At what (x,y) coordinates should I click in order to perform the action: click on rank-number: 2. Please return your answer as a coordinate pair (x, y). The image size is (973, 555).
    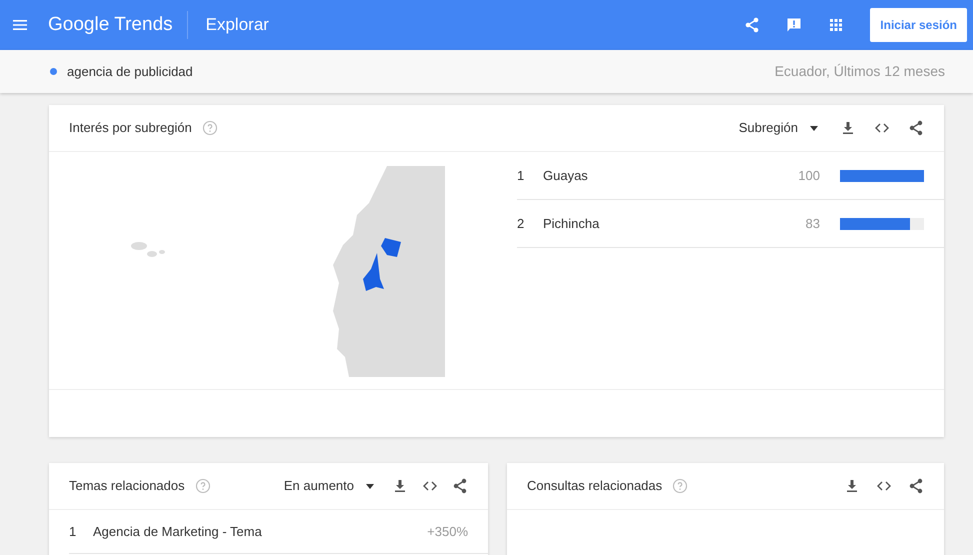
    Looking at the image, I should click on (521, 223).